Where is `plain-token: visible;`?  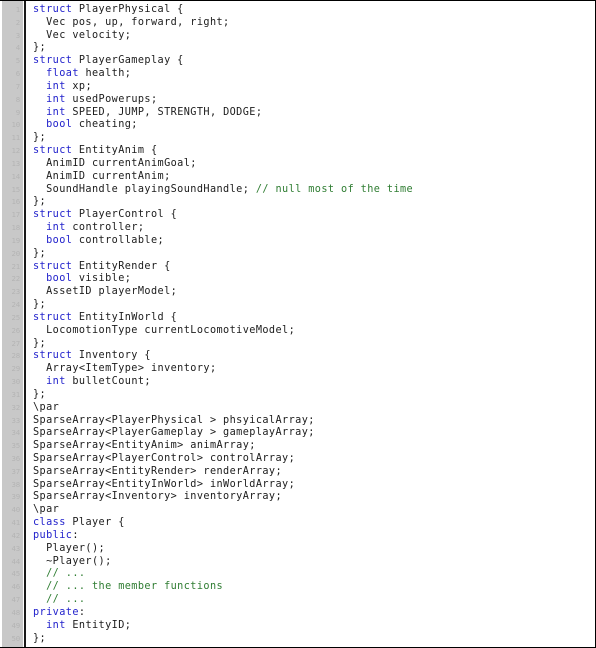 plain-token: visible; is located at coordinates (102, 279).